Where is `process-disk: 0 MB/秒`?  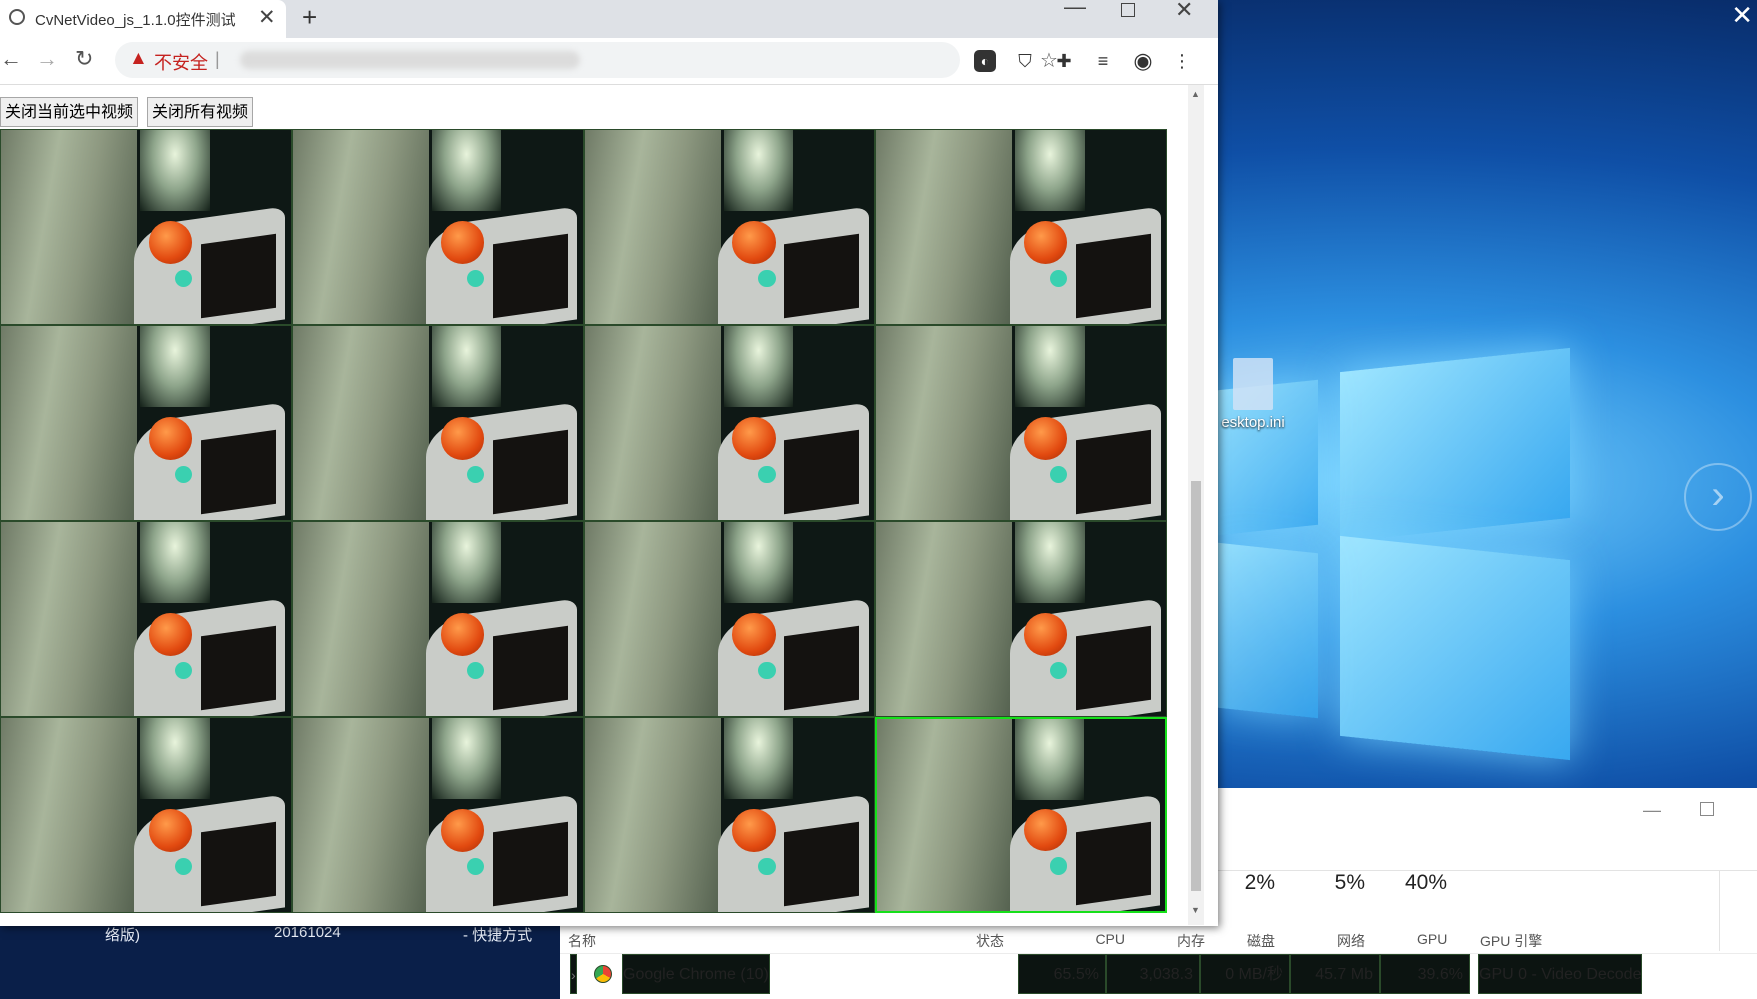 process-disk: 0 MB/秒 is located at coordinates (1245, 974).